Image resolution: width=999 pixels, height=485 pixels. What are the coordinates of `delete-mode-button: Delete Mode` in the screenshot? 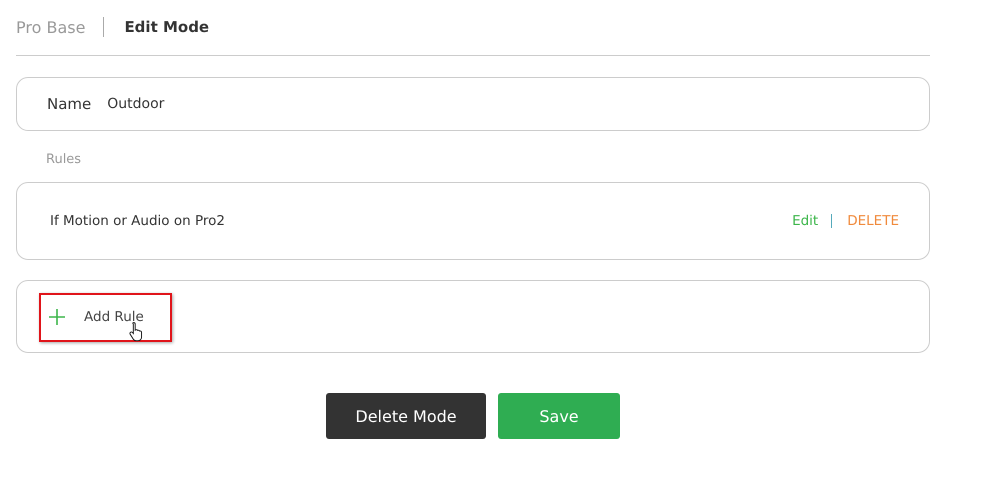 It's located at (406, 416).